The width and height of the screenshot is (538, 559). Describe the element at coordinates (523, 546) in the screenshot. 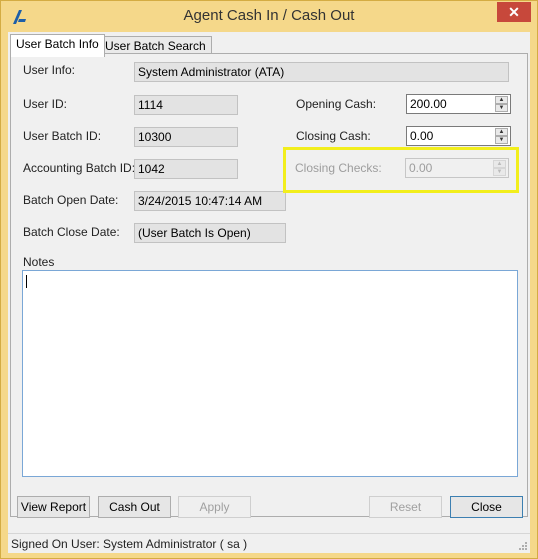

I see `resize-grip-icon` at that location.